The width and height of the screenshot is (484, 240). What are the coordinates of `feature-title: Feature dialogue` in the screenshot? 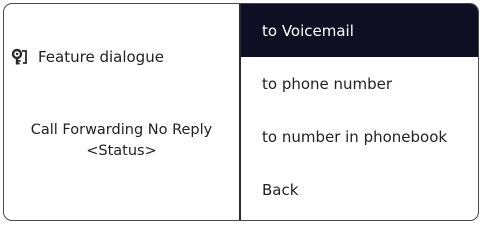 It's located at (101, 57).